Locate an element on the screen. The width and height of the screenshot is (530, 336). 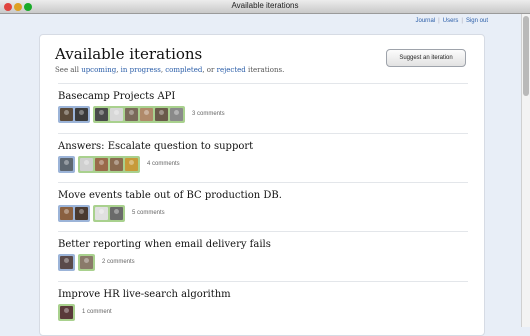
upcoming-link: upcoming is located at coordinates (98, 70).